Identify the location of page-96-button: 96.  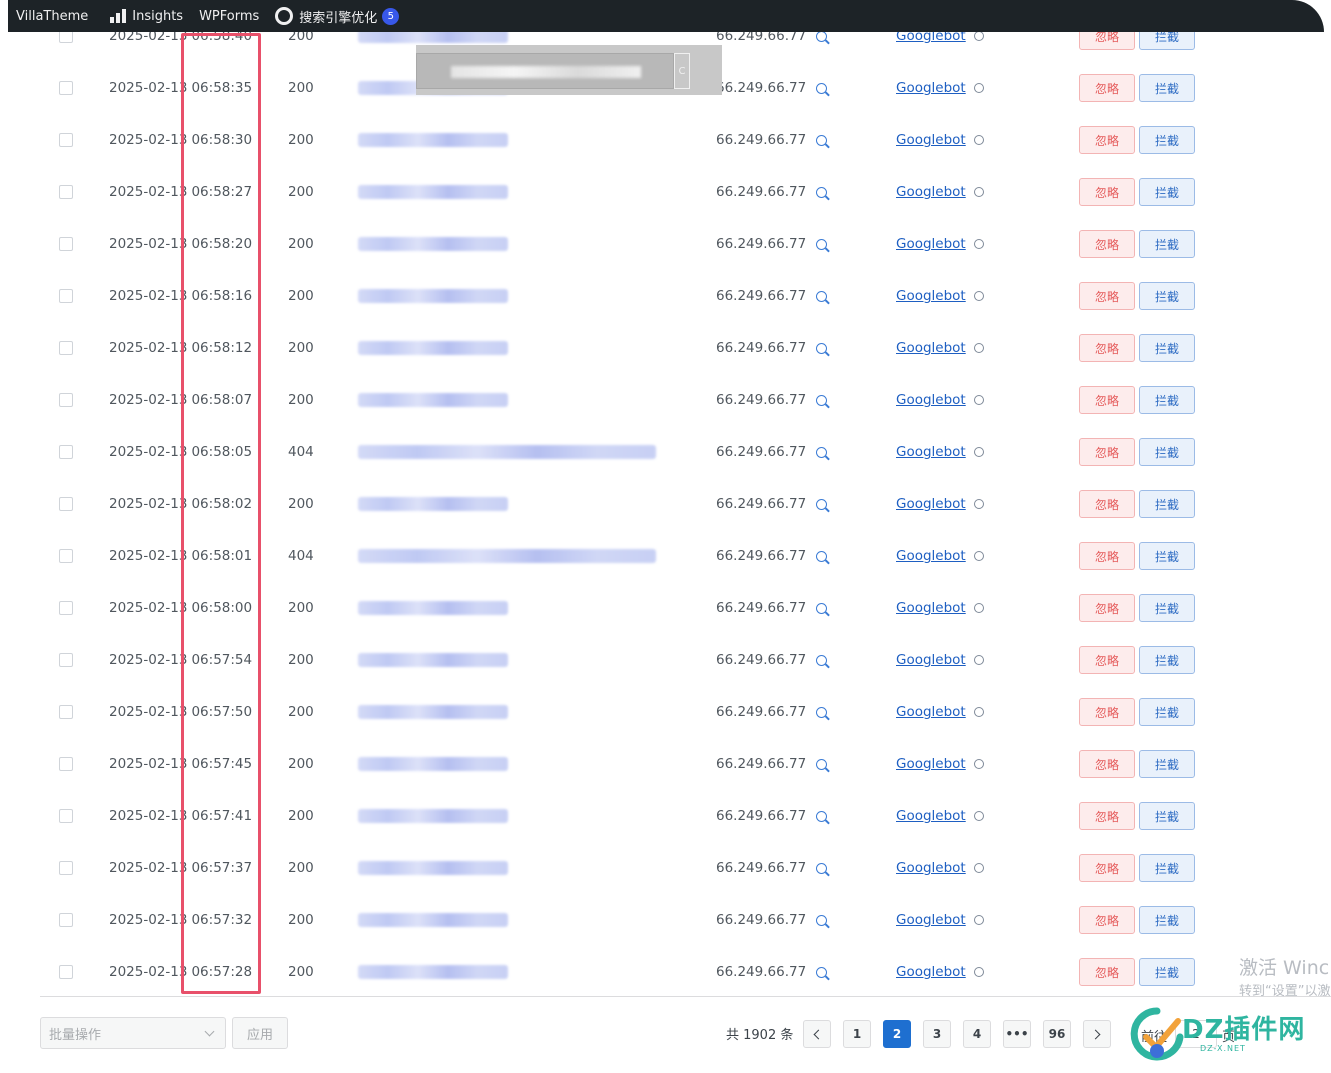
(1057, 1034).